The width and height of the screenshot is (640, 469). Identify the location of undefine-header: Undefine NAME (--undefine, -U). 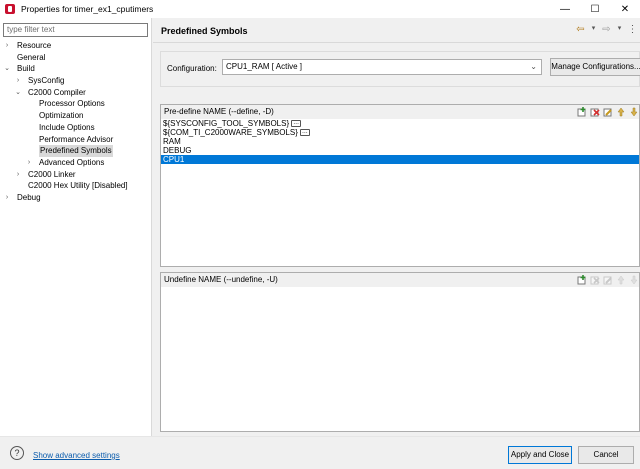
(400, 280).